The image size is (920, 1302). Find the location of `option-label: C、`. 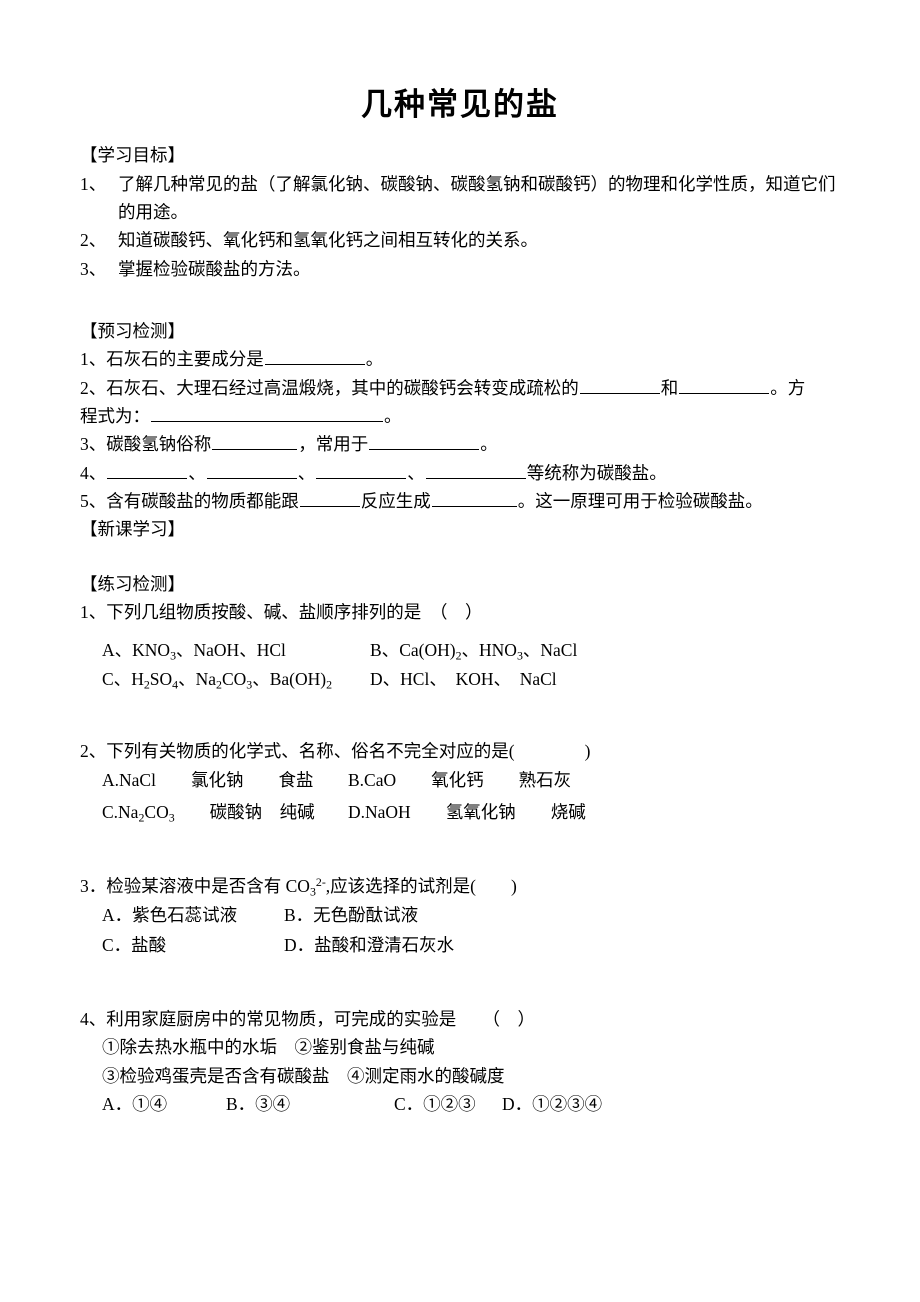

option-label: C、 is located at coordinates (117, 678).